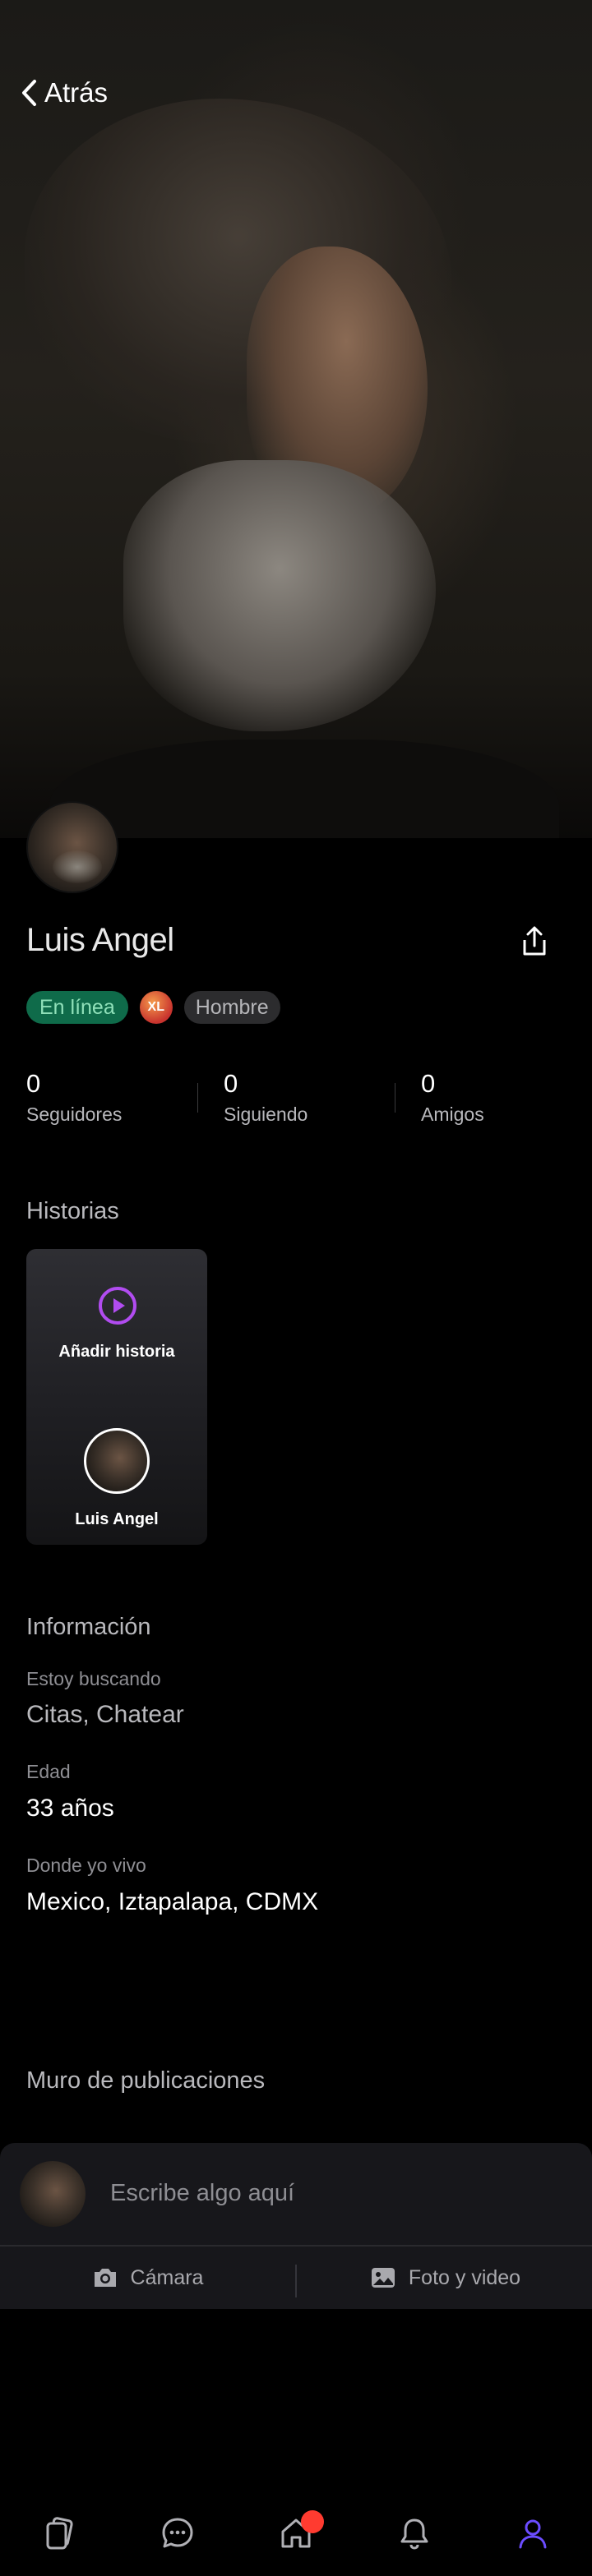 The image size is (592, 2576). I want to click on camera-button: Cámara, so click(147, 2278).